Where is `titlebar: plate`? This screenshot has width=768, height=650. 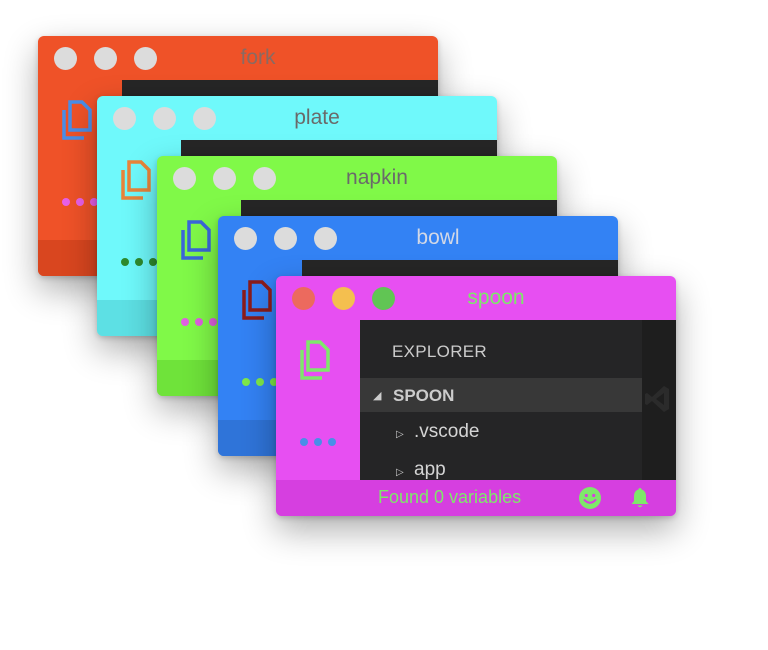 titlebar: plate is located at coordinates (297, 118).